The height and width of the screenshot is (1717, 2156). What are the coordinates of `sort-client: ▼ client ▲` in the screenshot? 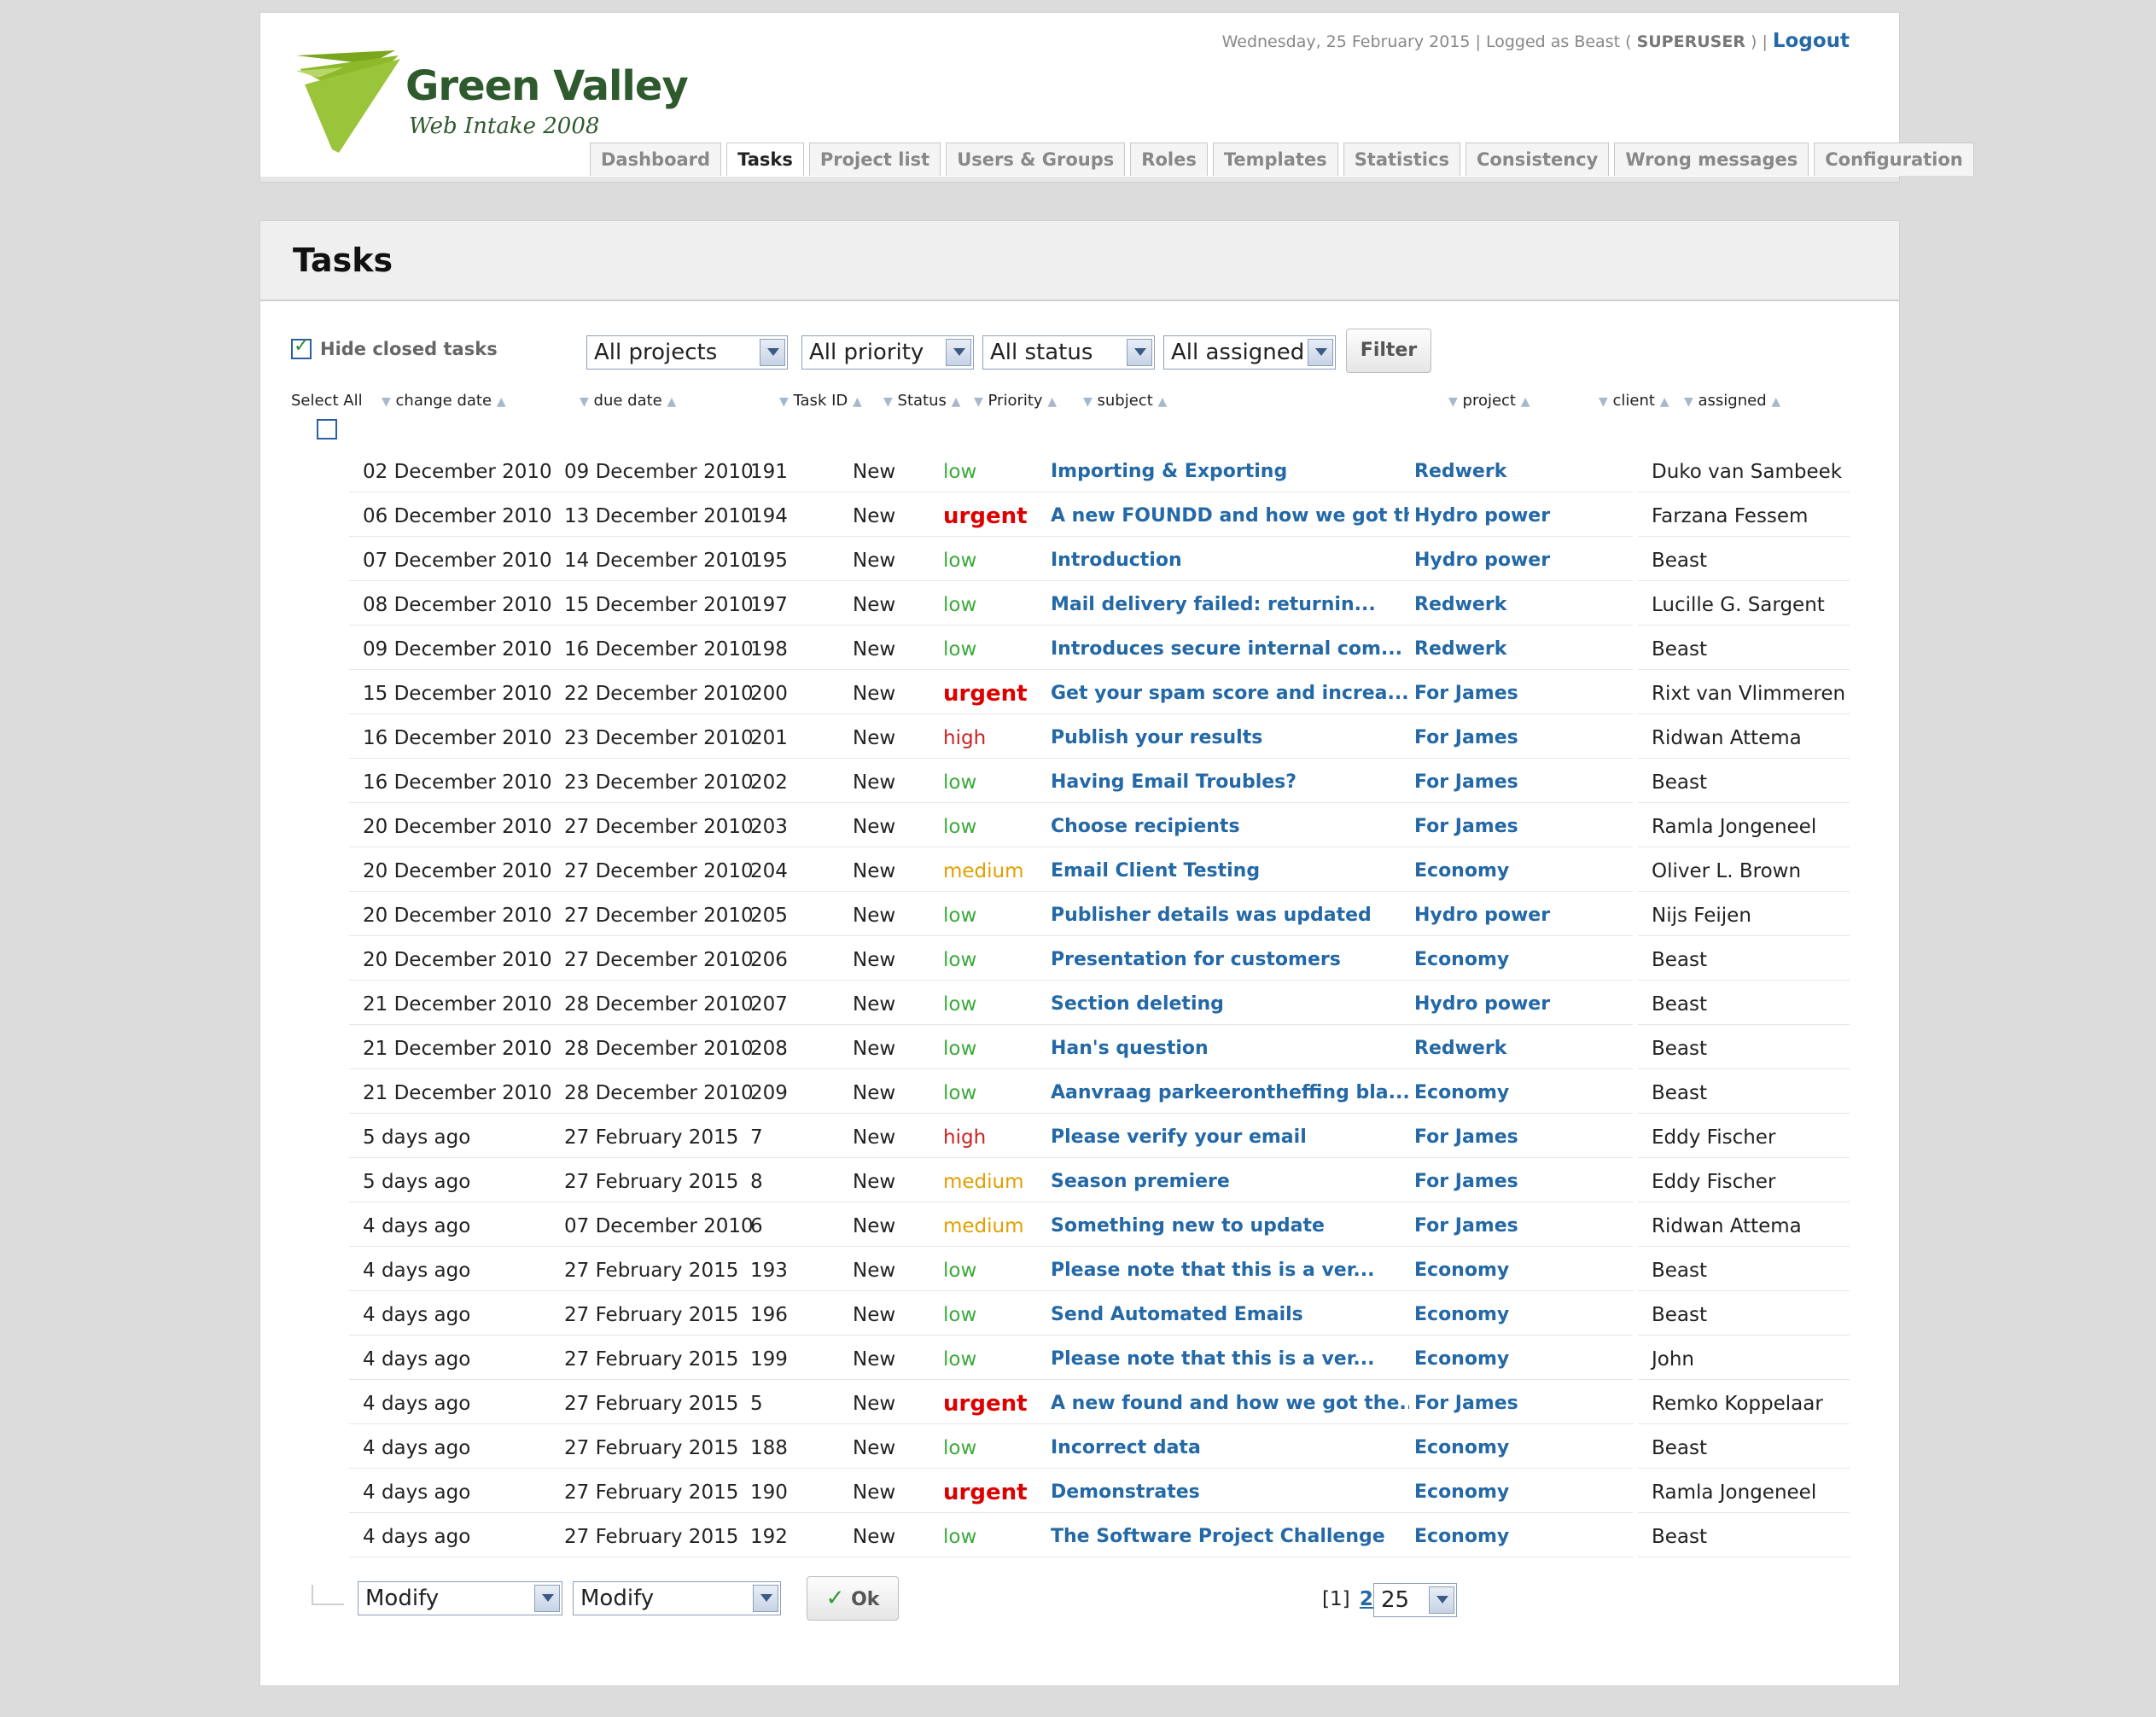 It's located at (1634, 401).